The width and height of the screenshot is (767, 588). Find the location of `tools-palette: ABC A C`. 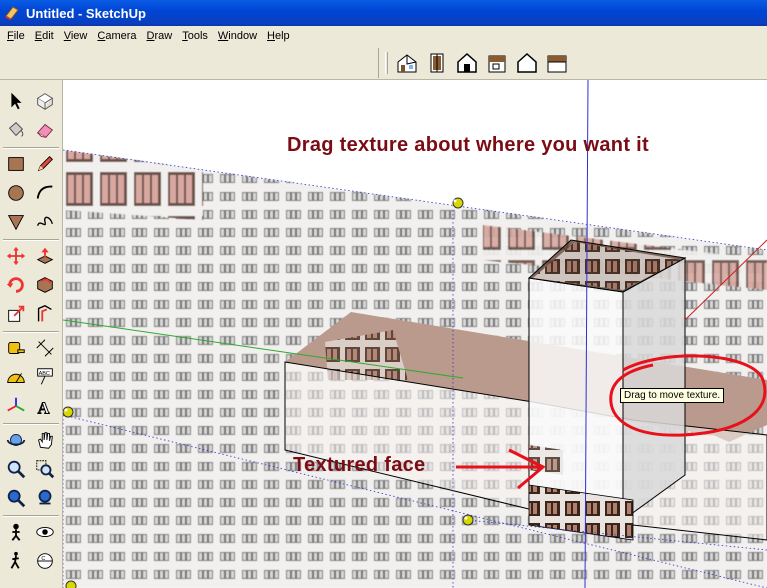

tools-palette: ABC A C is located at coordinates (31, 334).